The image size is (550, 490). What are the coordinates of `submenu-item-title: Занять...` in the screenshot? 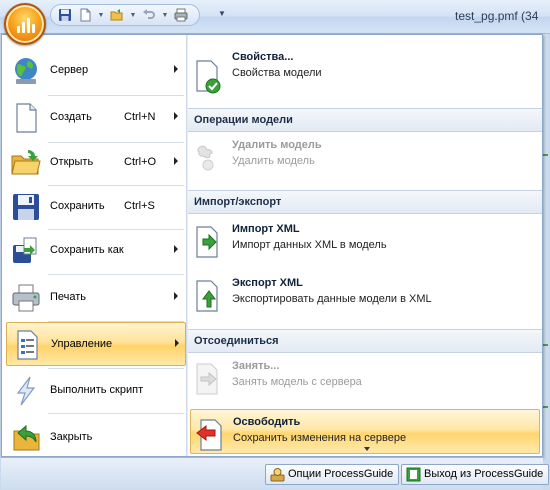 It's located at (256, 366).